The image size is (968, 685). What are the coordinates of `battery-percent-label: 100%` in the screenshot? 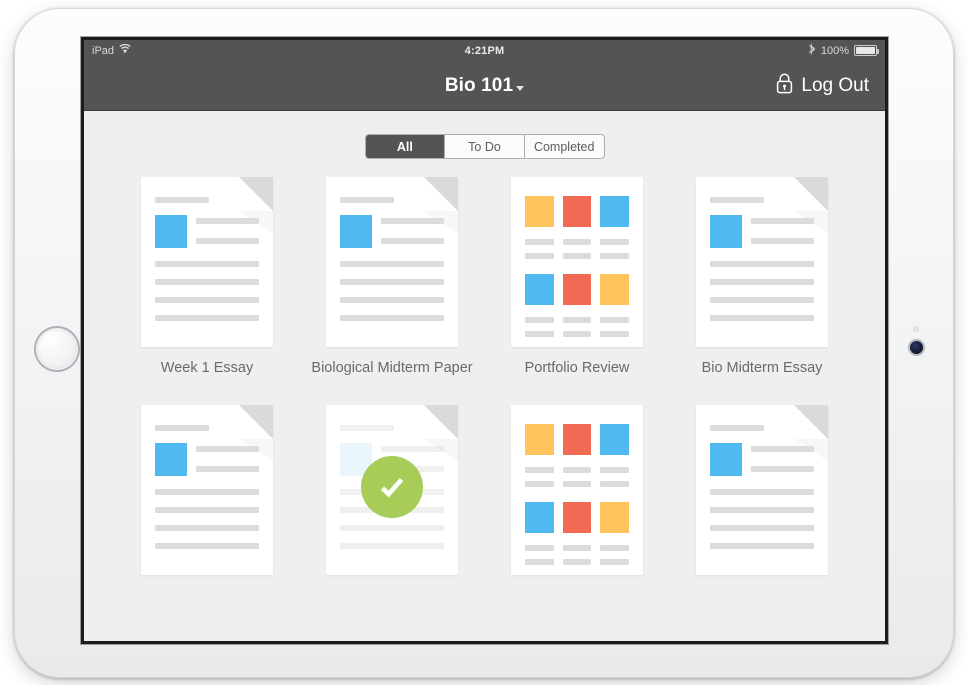 It's located at (834, 50).